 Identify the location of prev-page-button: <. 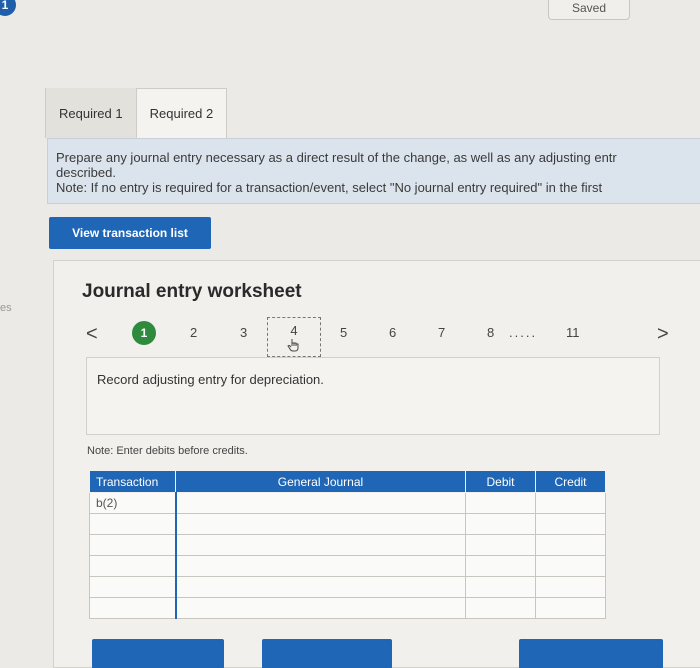
(92, 334).